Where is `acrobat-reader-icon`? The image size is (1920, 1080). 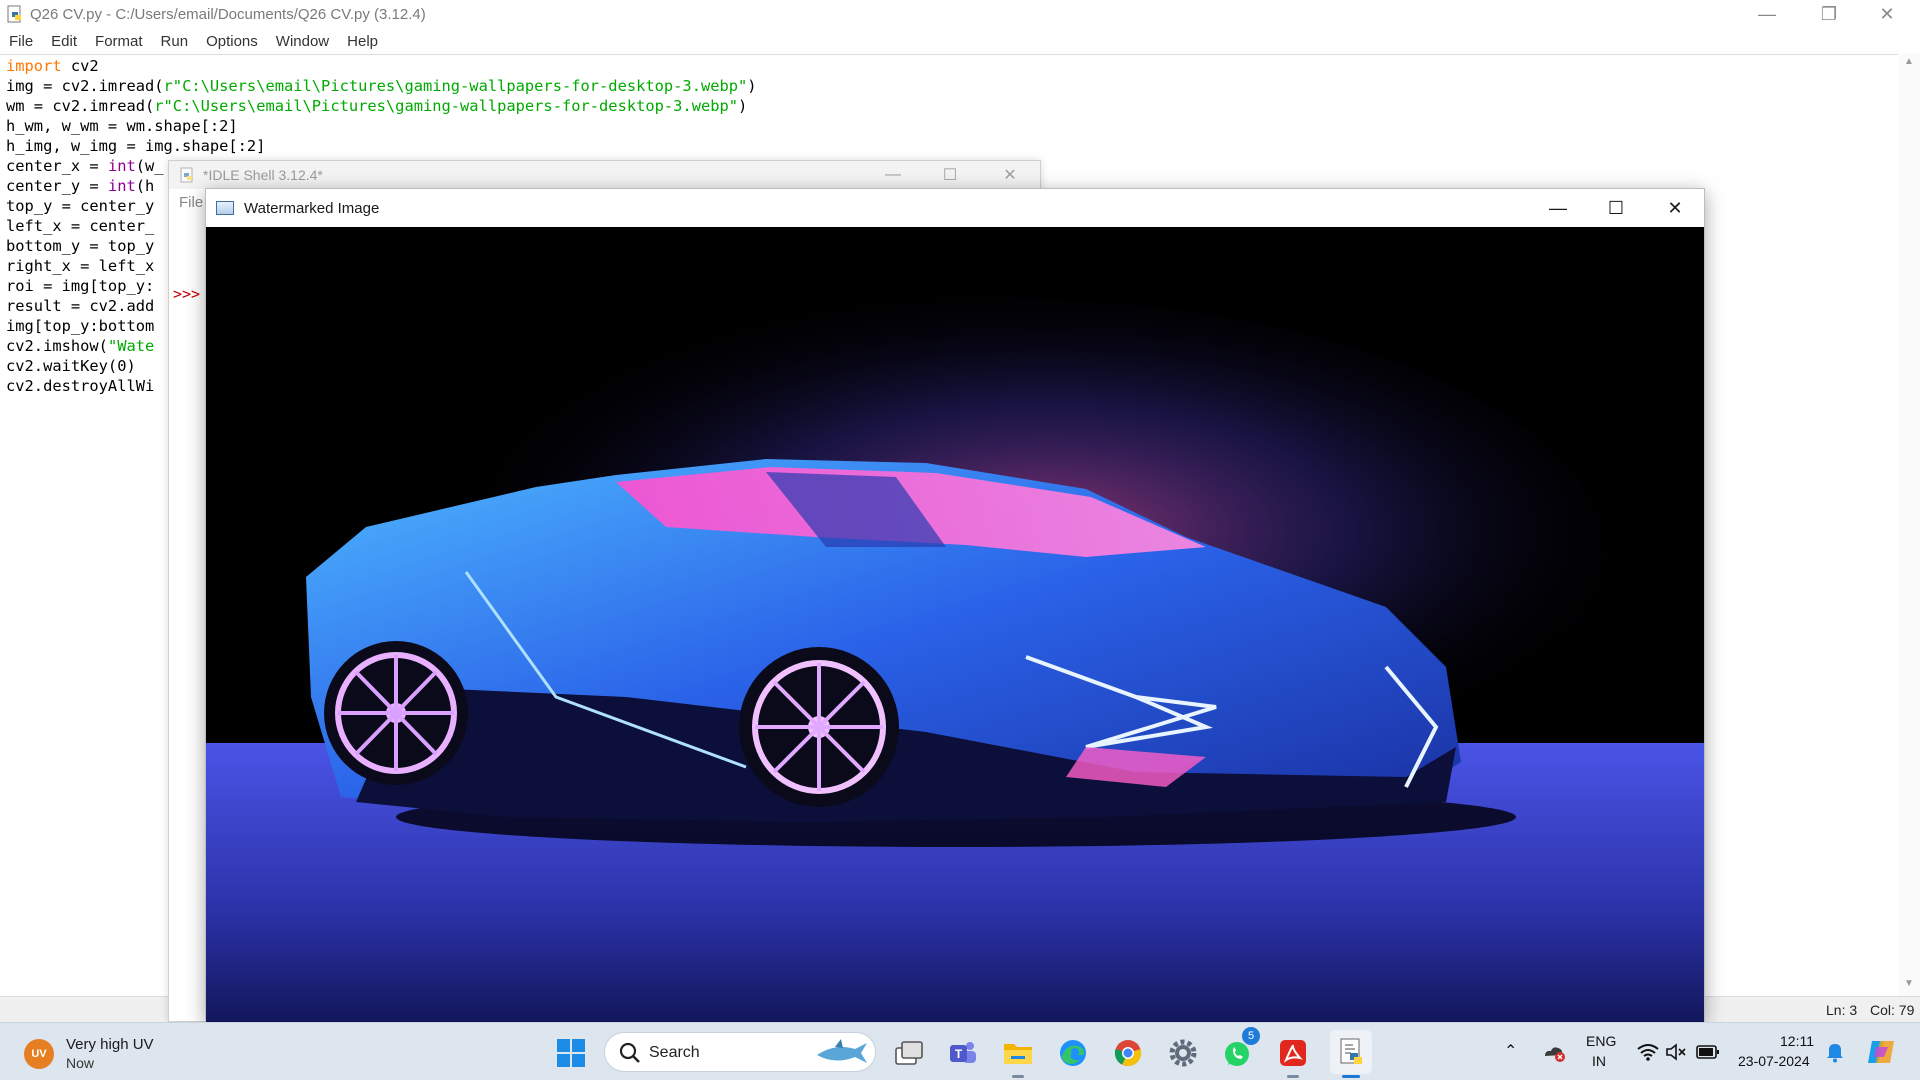 acrobat-reader-icon is located at coordinates (1293, 1053).